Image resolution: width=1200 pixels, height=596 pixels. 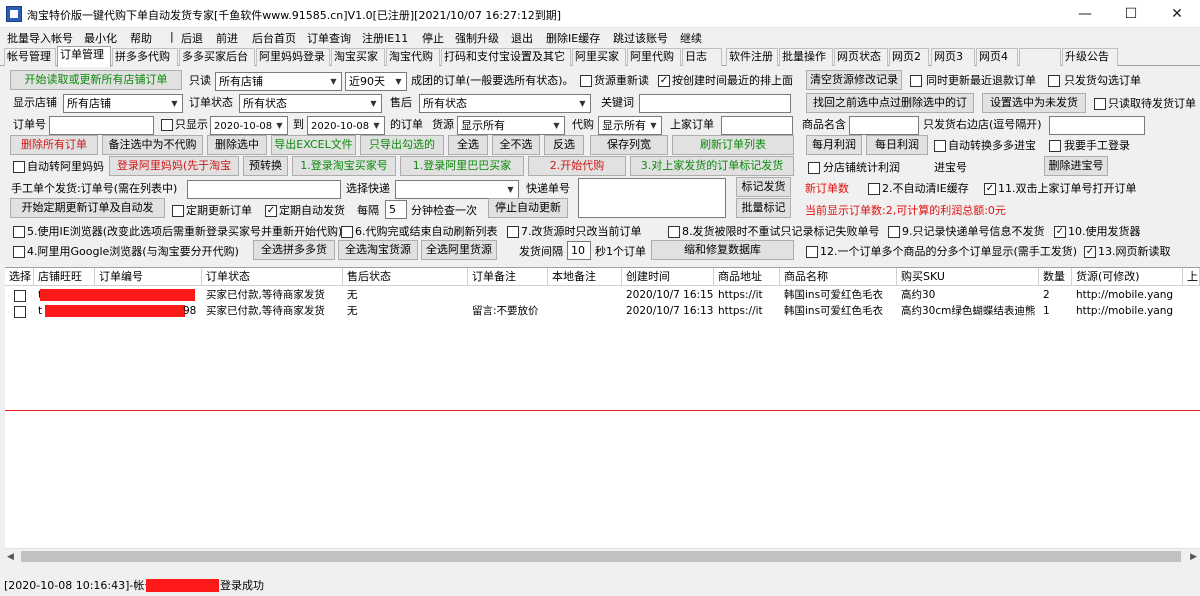 I want to click on mark-shipped-button: 3.对上家发货的订单标记发货, so click(x=712, y=166).